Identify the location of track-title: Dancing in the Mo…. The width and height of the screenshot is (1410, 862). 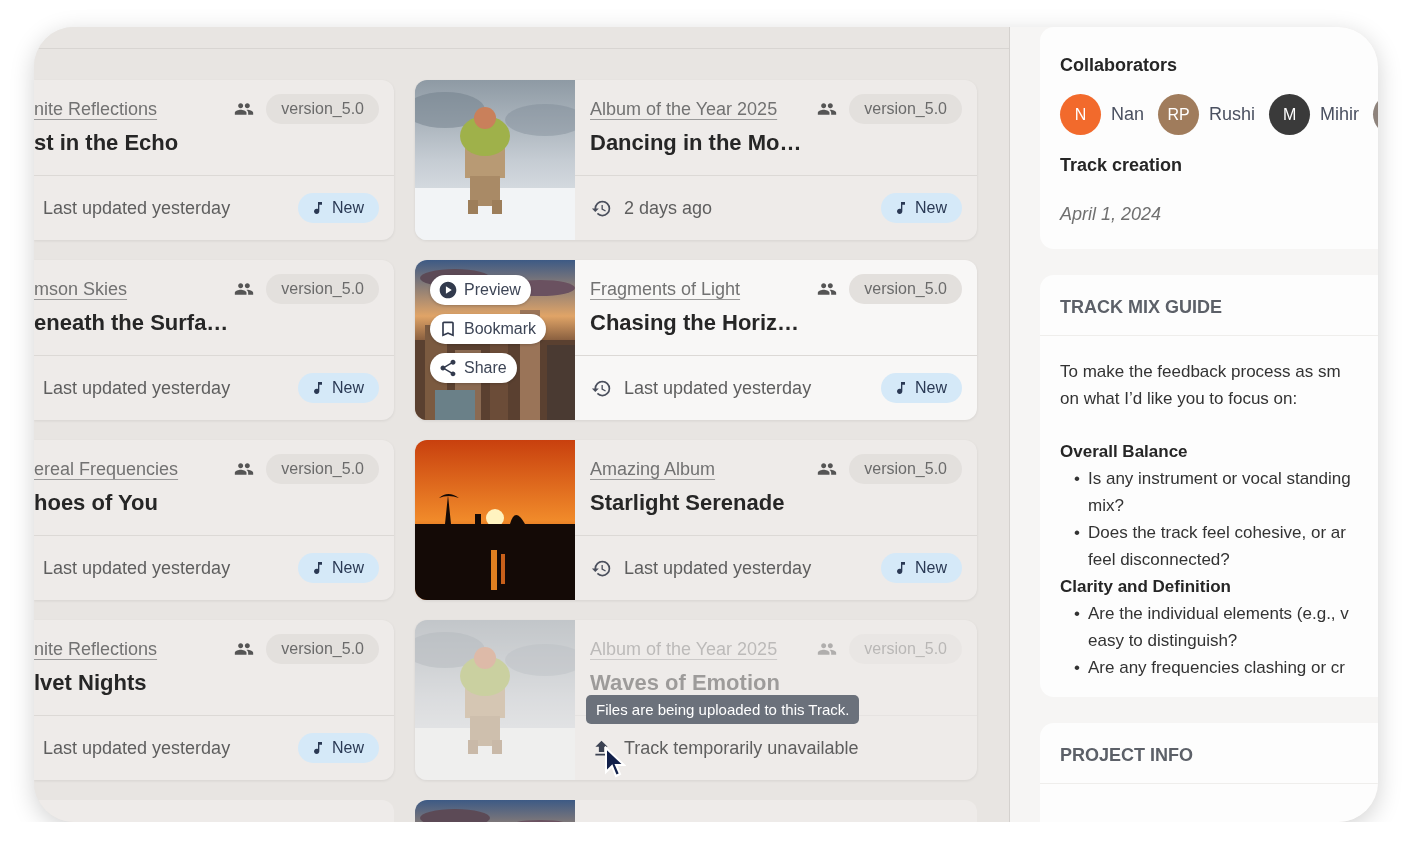
(696, 143).